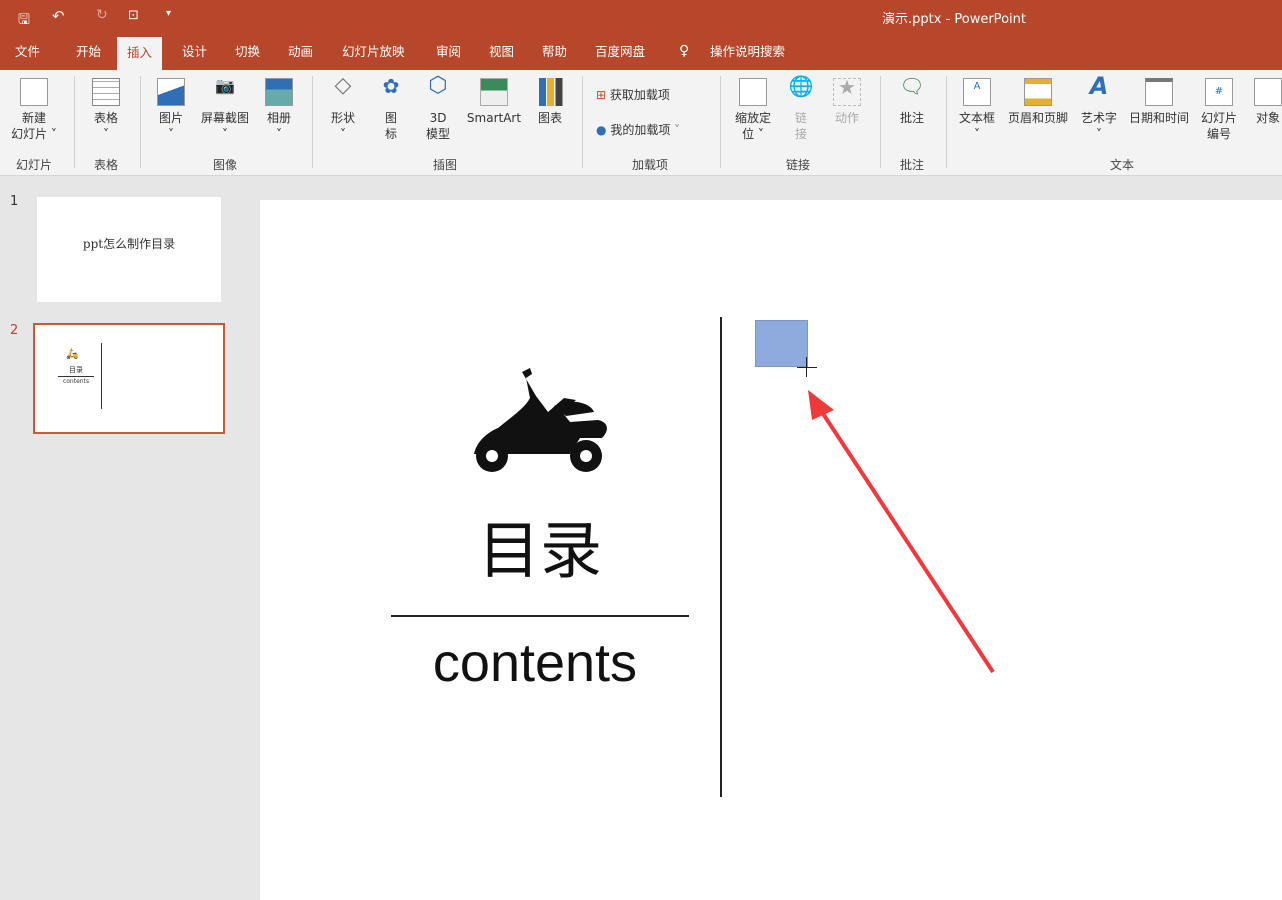  Describe the element at coordinates (129, 244) in the screenshot. I see `thumbnail-title: ppt怎么制作目录` at that location.